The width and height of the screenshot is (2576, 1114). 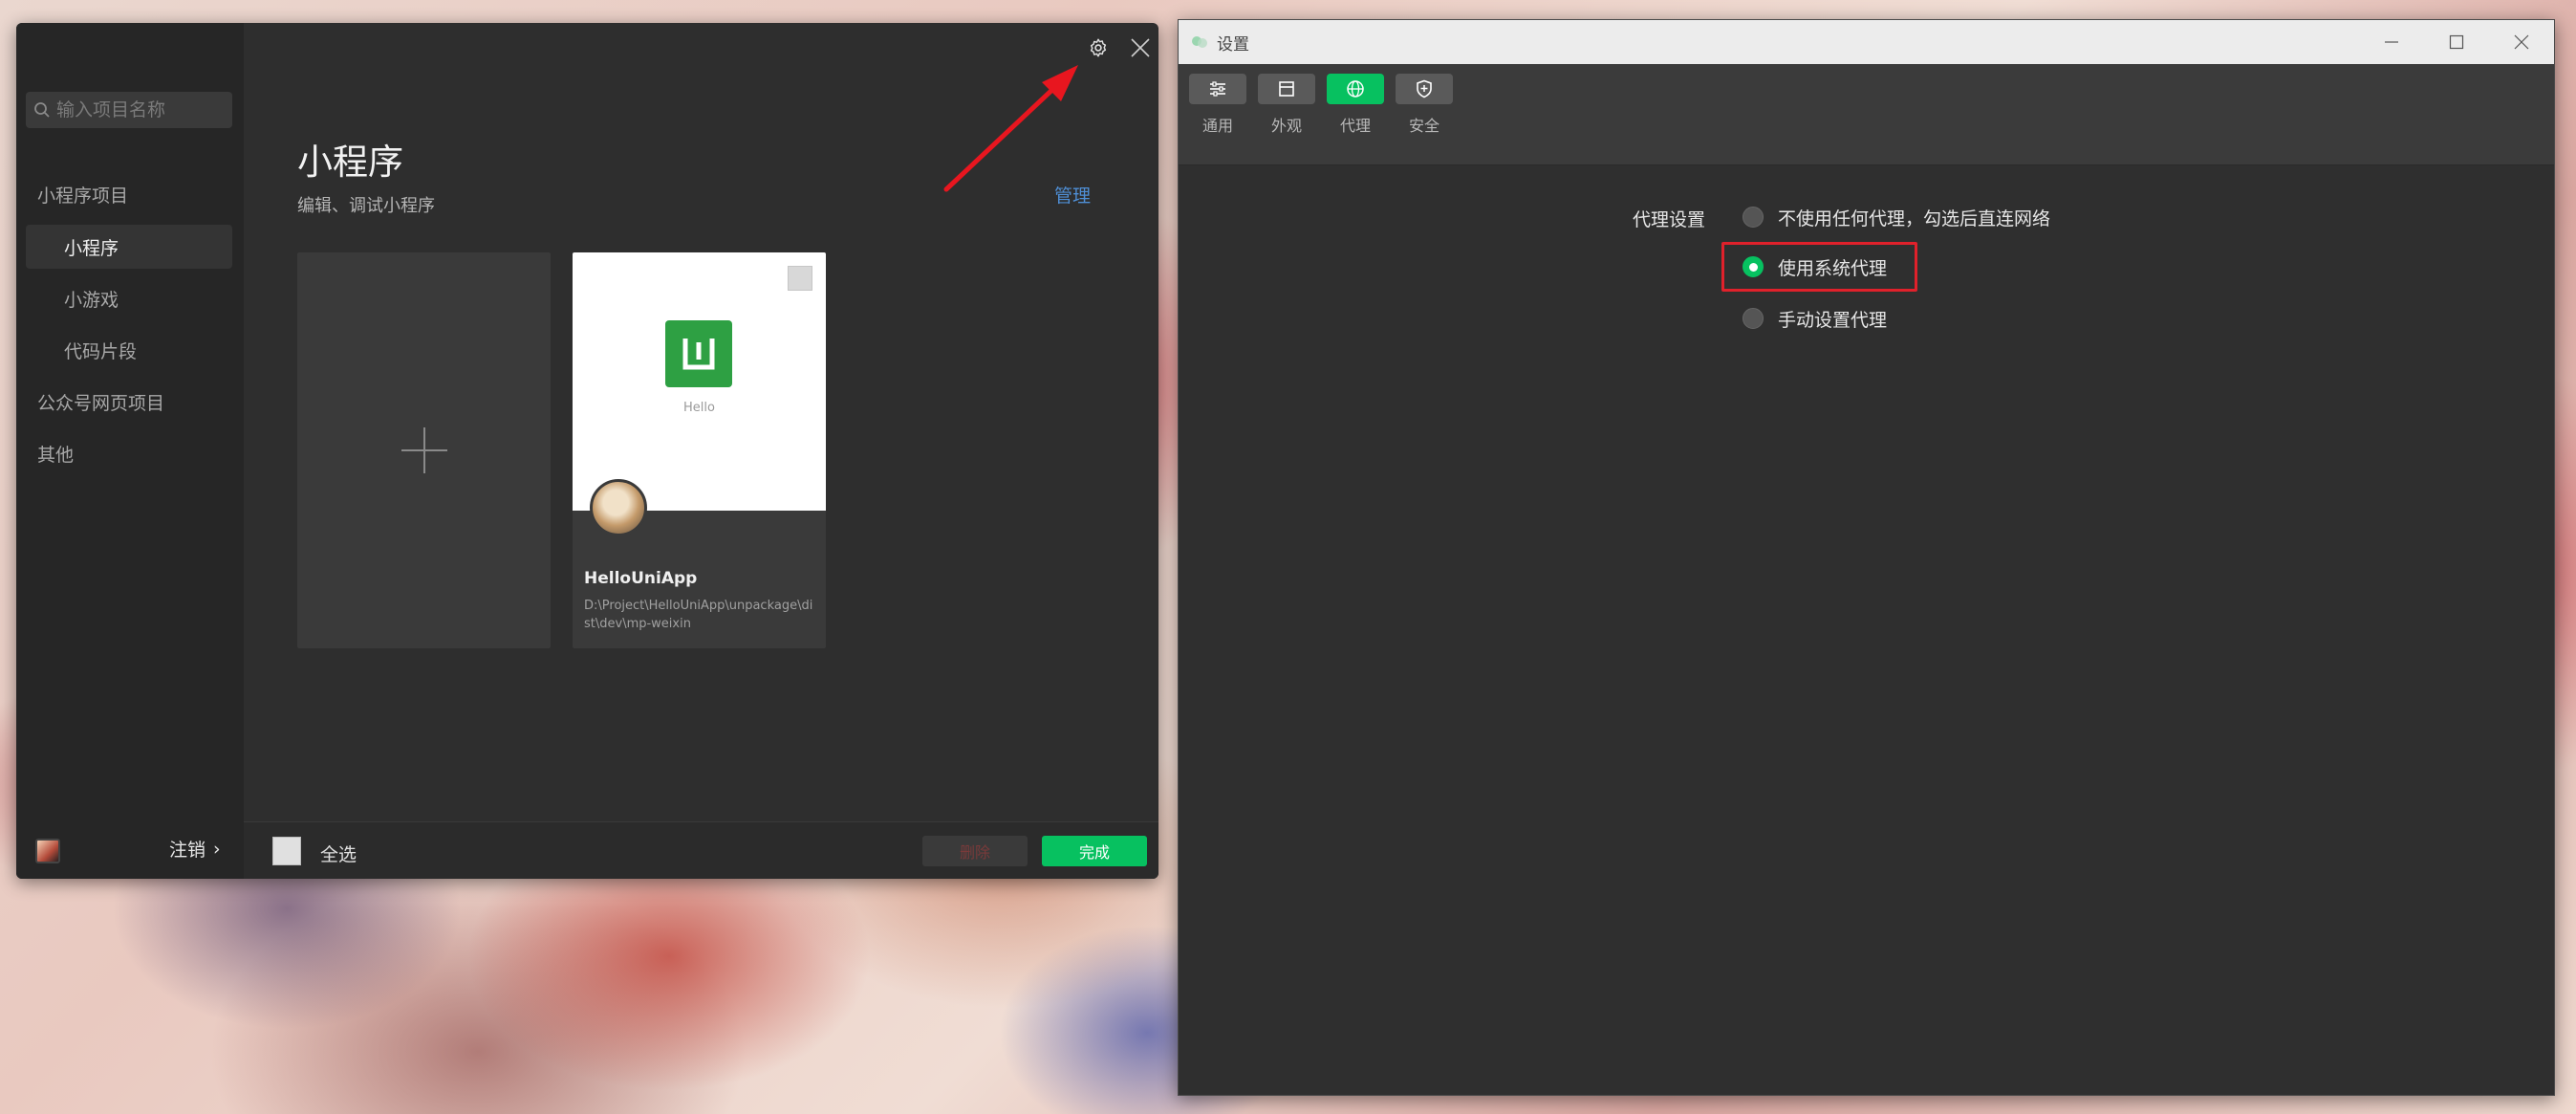 What do you see at coordinates (1217, 115) in the screenshot?
I see `tab-general: 通用` at bounding box center [1217, 115].